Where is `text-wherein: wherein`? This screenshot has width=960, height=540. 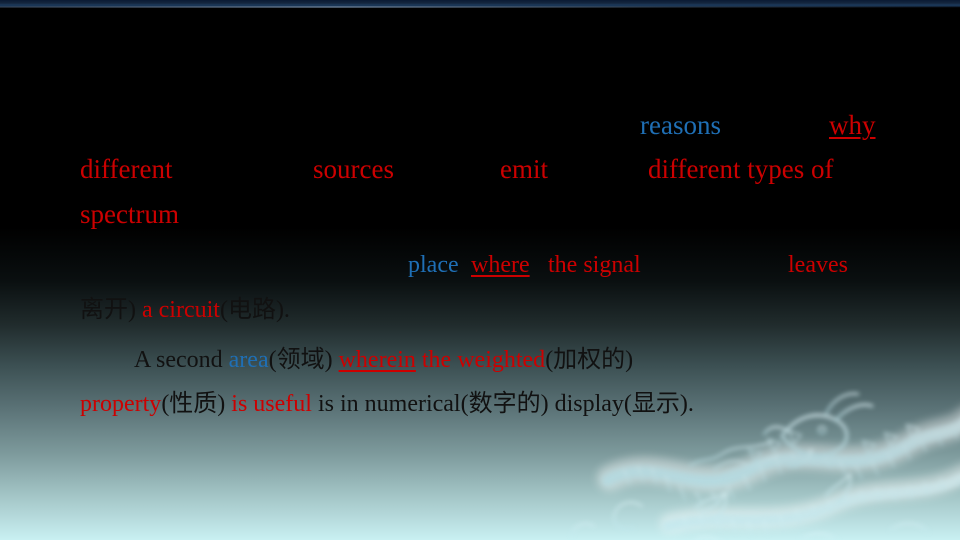
text-wherein: wherein is located at coordinates (377, 360).